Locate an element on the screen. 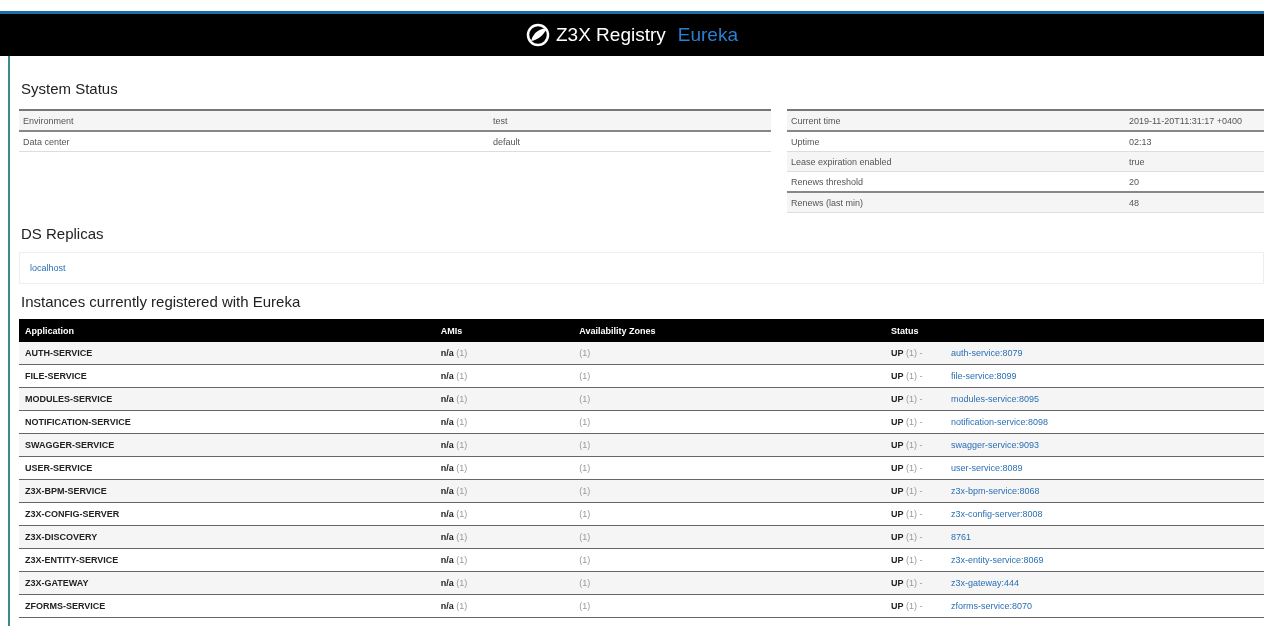 Image resolution: width=1264 pixels, height=626 pixels. instance-link: z3x-config-server:8008 is located at coordinates (997, 514).